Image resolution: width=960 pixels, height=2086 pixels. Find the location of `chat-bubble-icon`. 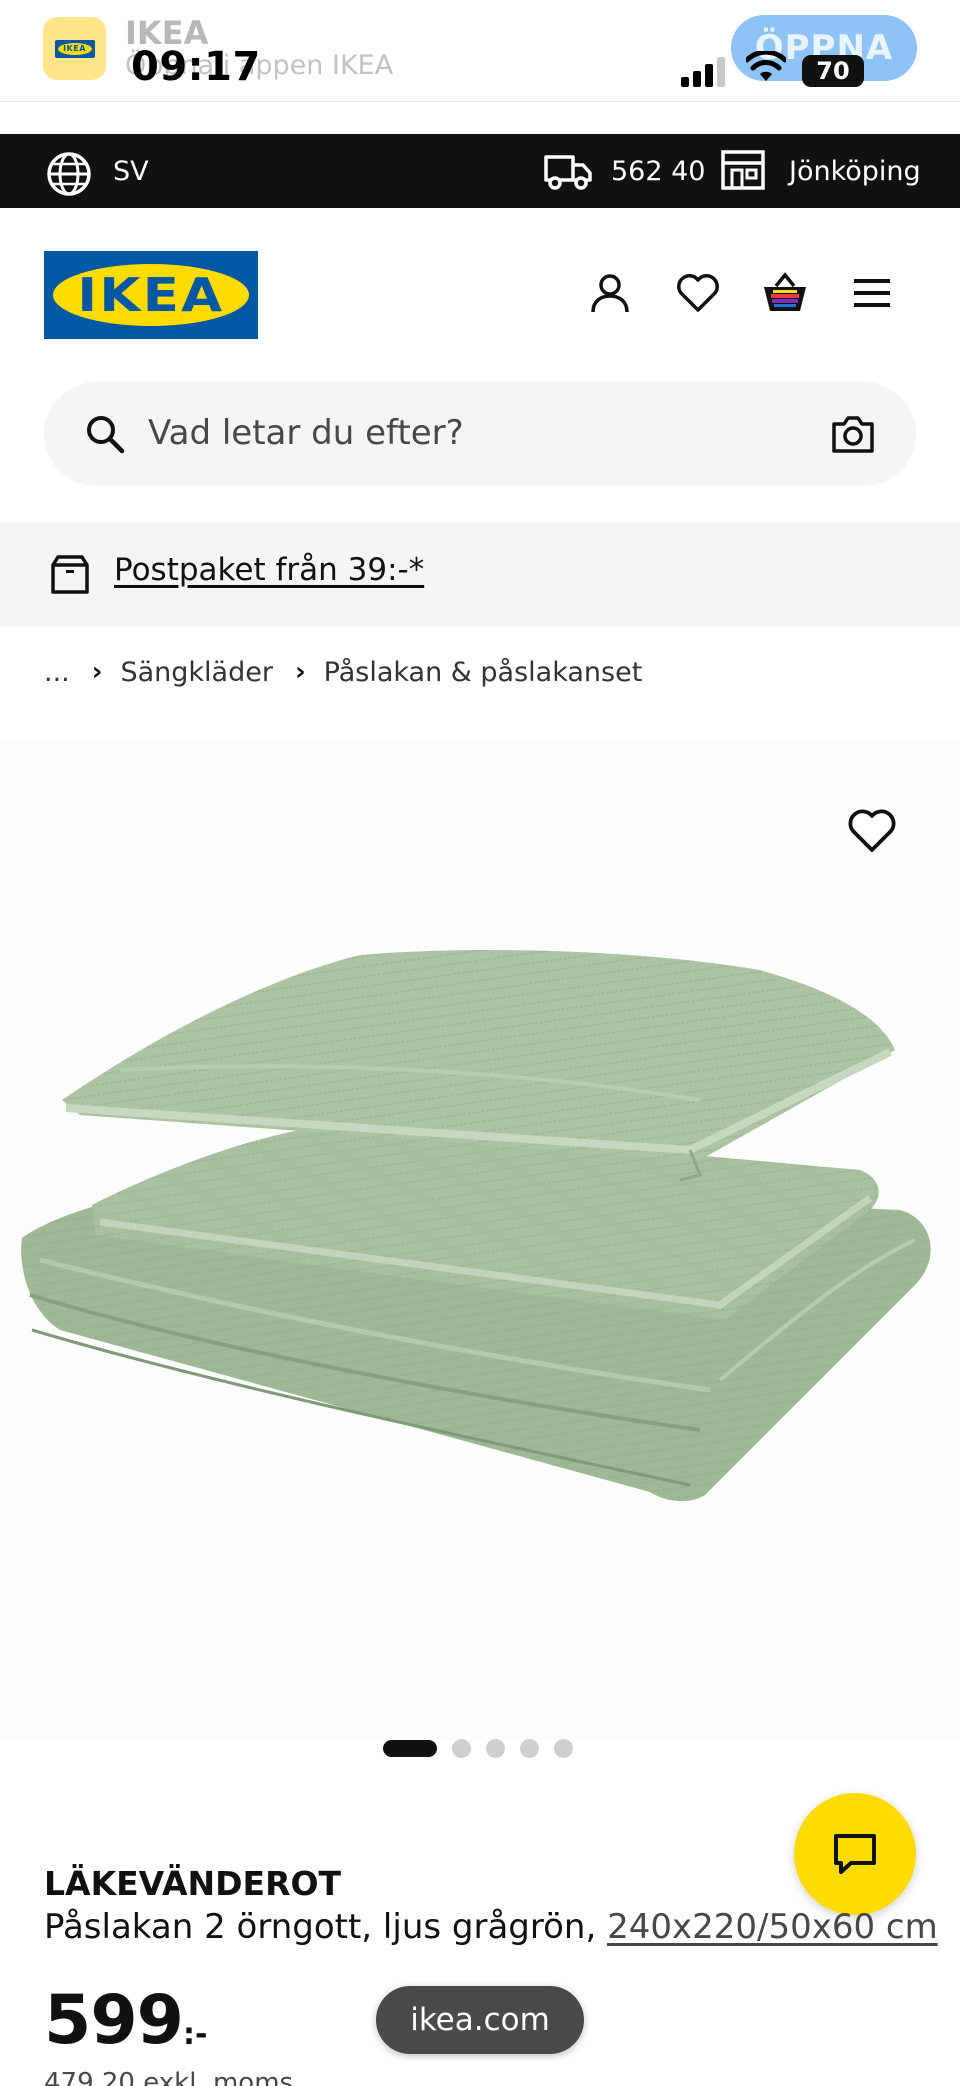

chat-bubble-icon is located at coordinates (855, 1854).